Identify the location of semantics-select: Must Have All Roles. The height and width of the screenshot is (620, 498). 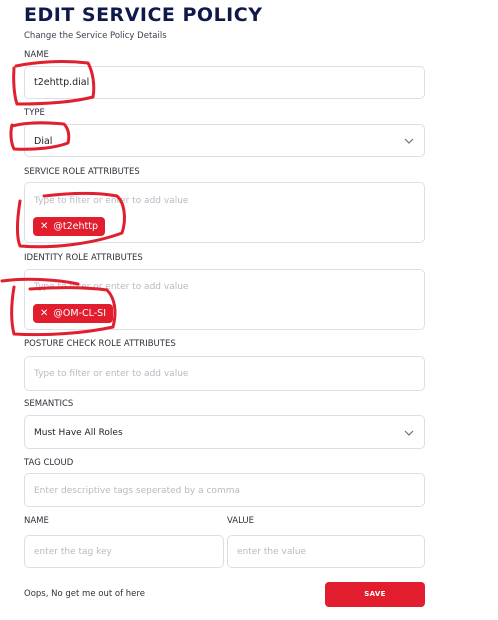
(224, 432).